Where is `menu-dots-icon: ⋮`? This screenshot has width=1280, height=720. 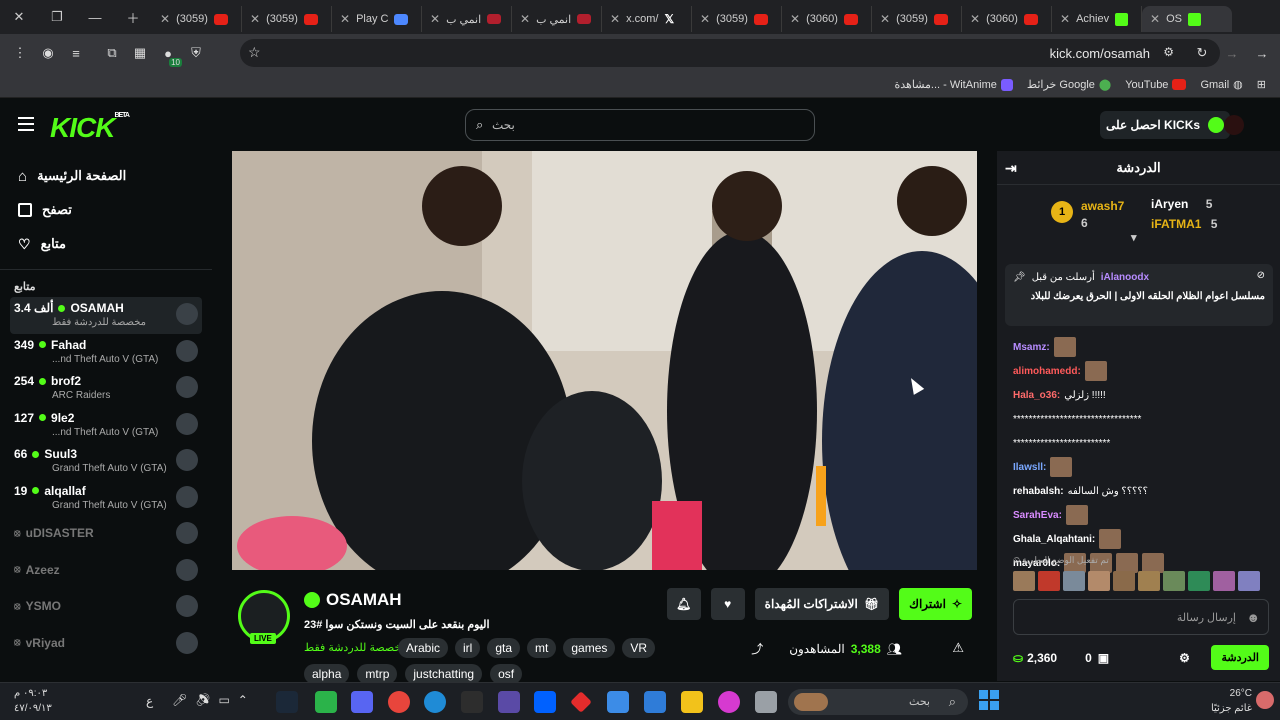
menu-dots-icon: ⋮ is located at coordinates (20, 53).